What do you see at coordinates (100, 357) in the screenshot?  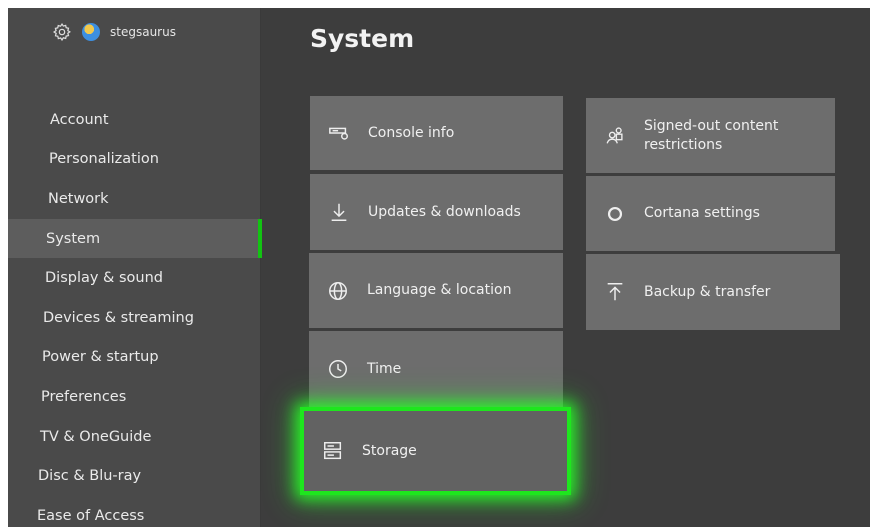 I see `sidebar-item-label: Power & startup` at bounding box center [100, 357].